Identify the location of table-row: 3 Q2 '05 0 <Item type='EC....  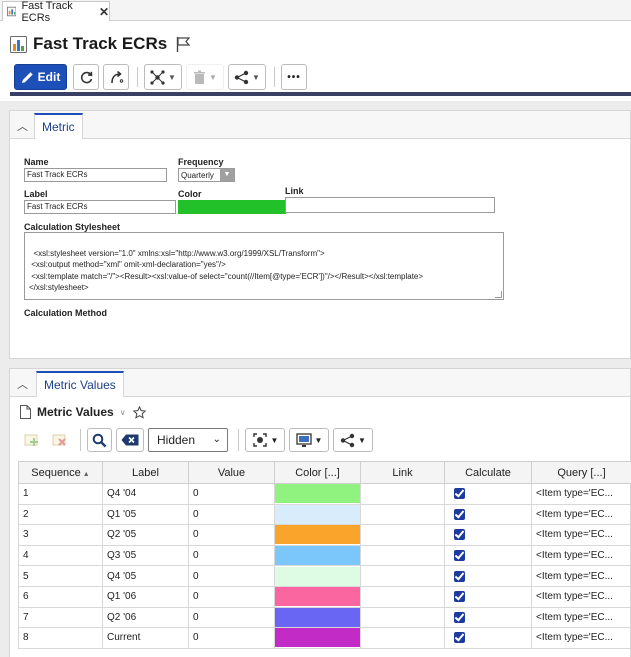
(324, 535).